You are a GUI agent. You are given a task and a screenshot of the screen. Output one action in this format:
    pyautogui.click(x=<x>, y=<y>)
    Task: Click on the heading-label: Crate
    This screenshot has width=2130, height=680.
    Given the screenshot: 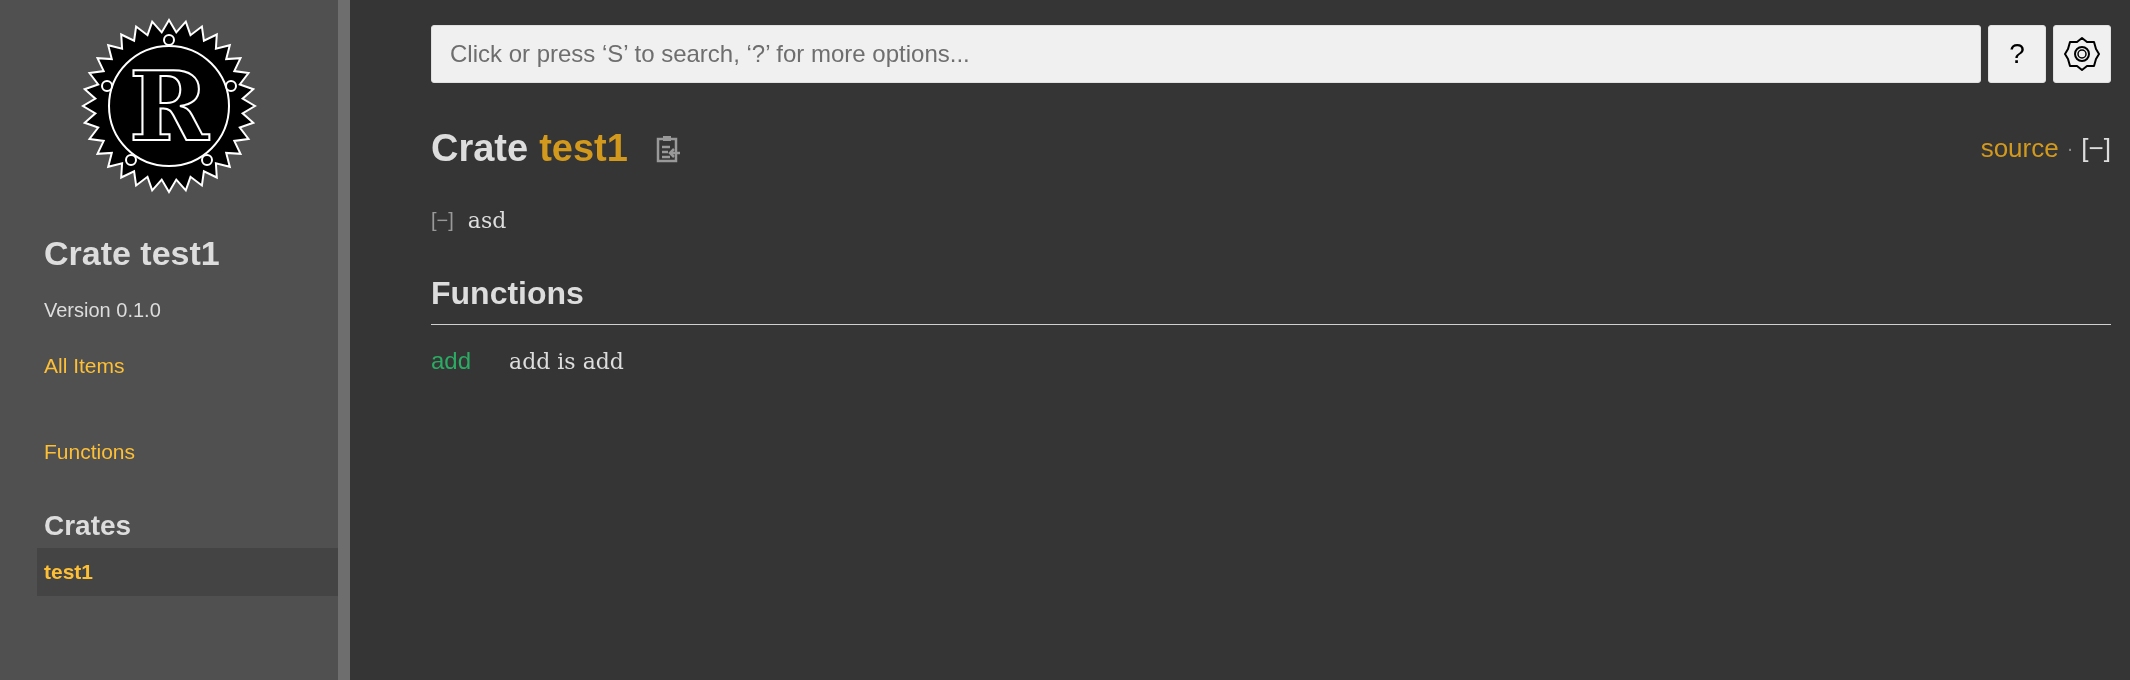 What is the action you would take?
    pyautogui.click(x=480, y=148)
    